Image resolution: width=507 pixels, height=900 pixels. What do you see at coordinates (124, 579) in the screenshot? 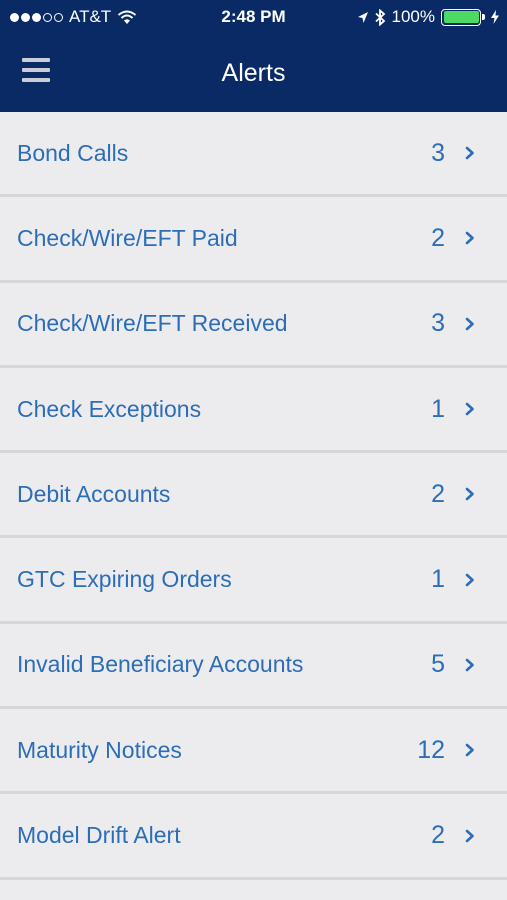
I see `alert-label: GTC Expiring Orders` at bounding box center [124, 579].